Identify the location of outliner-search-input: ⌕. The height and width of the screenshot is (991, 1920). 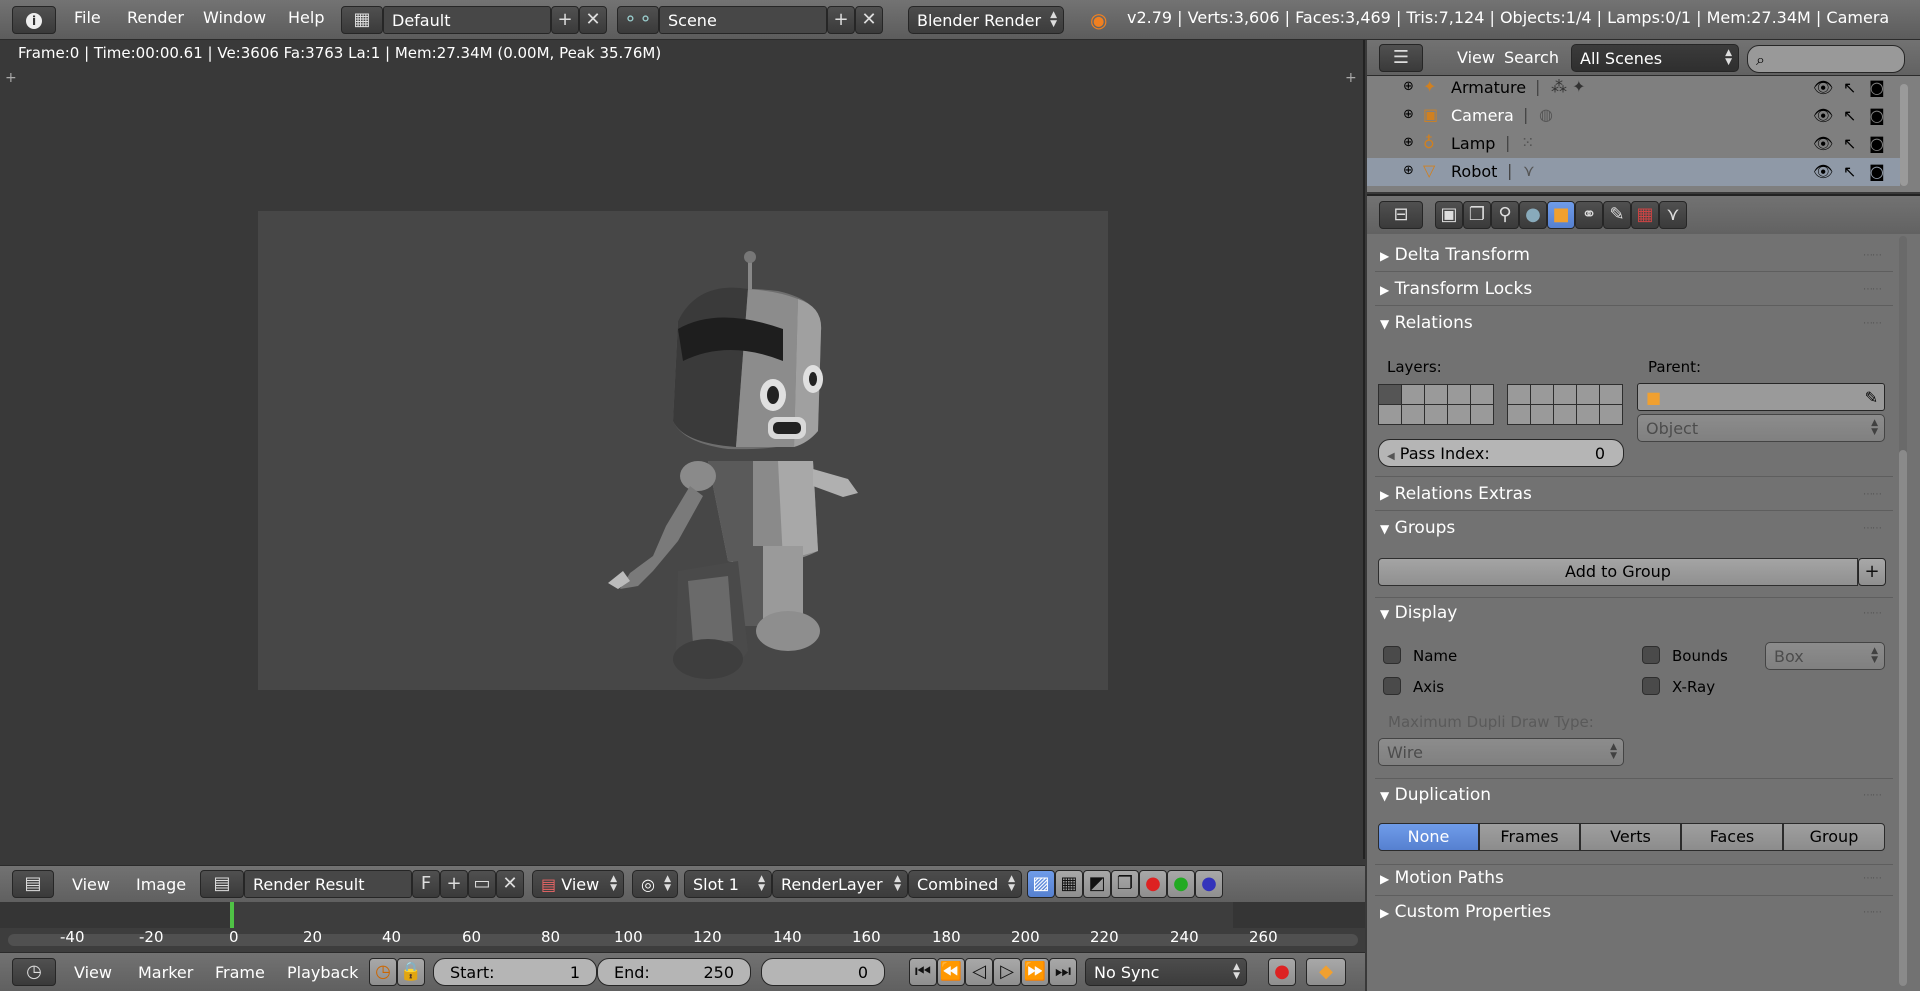
(1826, 59).